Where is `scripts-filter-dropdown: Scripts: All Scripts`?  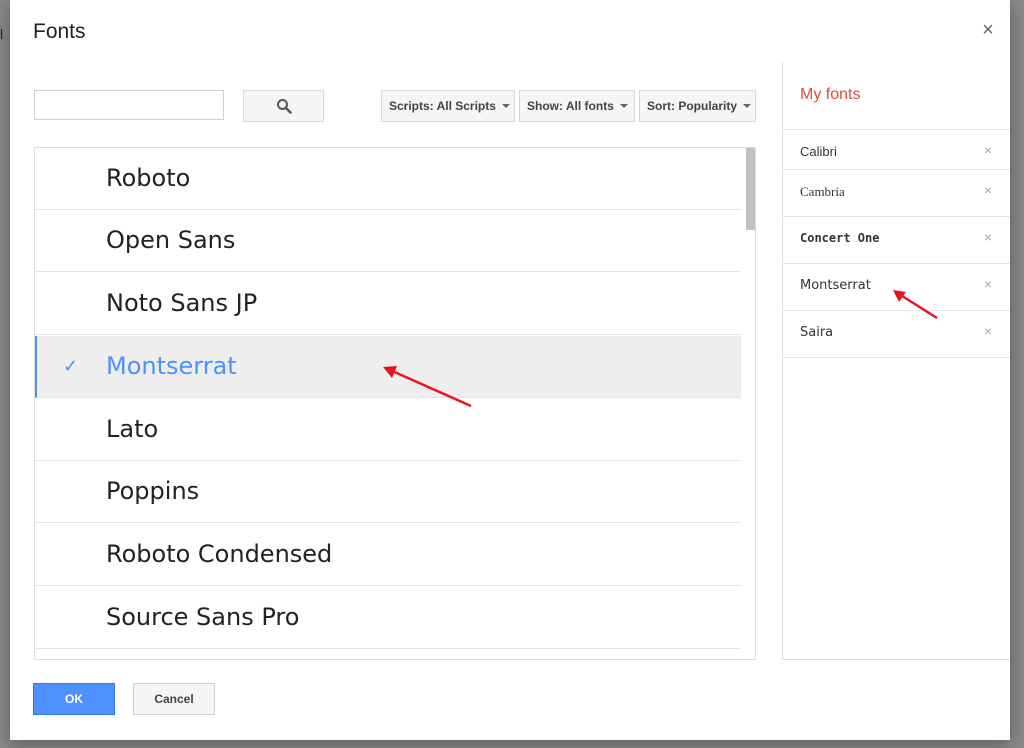 scripts-filter-dropdown: Scripts: All Scripts is located at coordinates (448, 106).